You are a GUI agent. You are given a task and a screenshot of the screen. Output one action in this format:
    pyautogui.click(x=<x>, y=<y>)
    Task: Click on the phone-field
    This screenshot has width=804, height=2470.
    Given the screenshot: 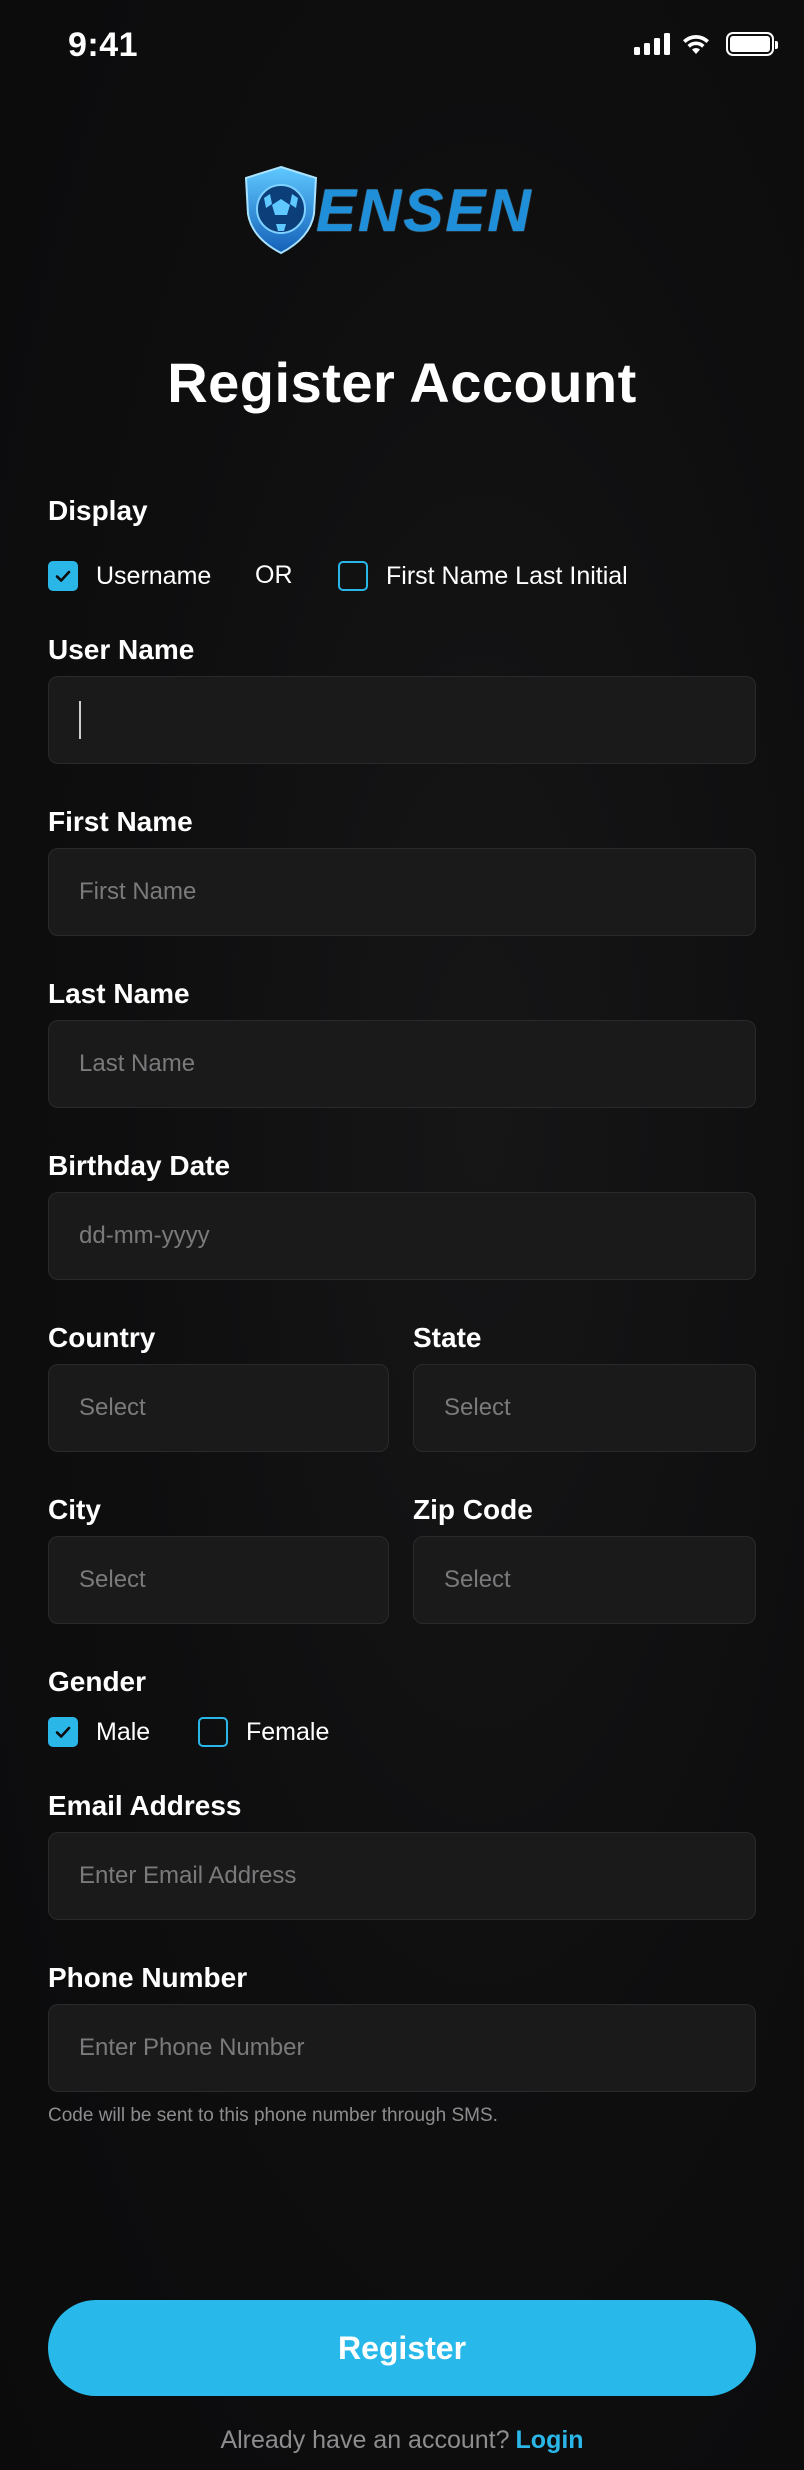 What is the action you would take?
    pyautogui.click(x=402, y=2048)
    